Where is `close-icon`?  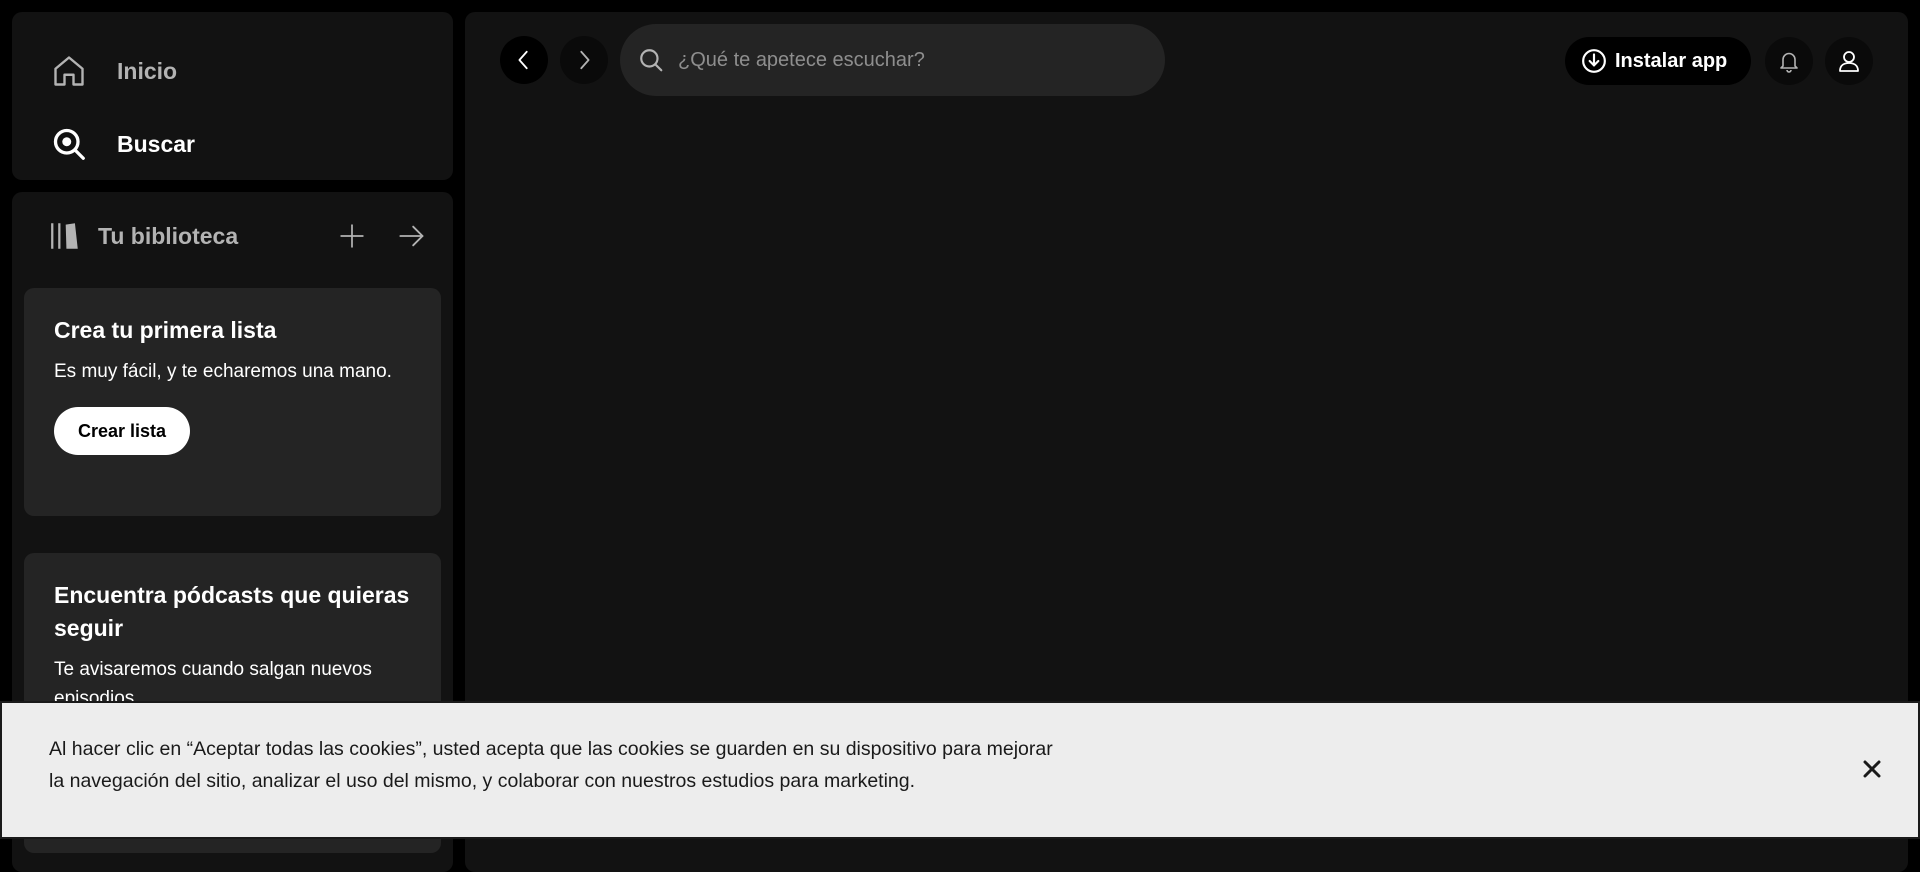 close-icon is located at coordinates (1872, 769).